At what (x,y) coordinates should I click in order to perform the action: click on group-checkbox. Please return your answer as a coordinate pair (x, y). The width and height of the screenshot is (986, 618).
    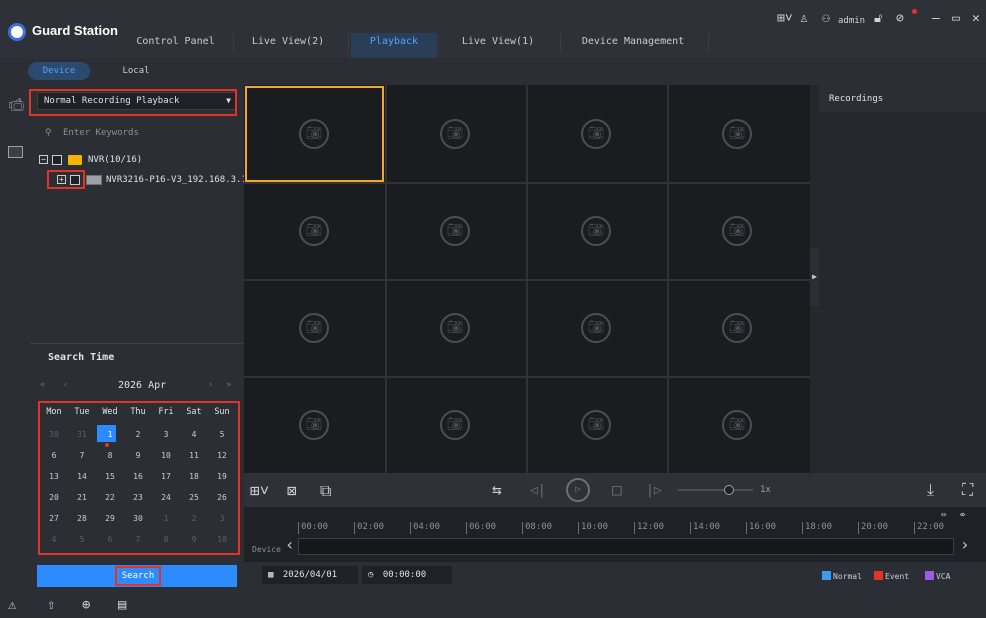
    Looking at the image, I should click on (57, 160).